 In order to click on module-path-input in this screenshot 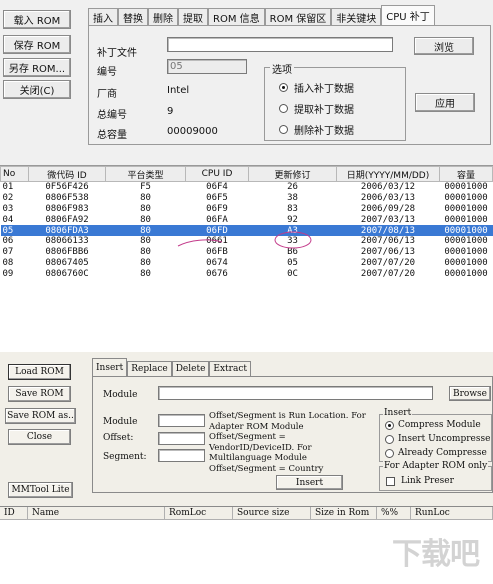, I will do `click(295, 393)`.